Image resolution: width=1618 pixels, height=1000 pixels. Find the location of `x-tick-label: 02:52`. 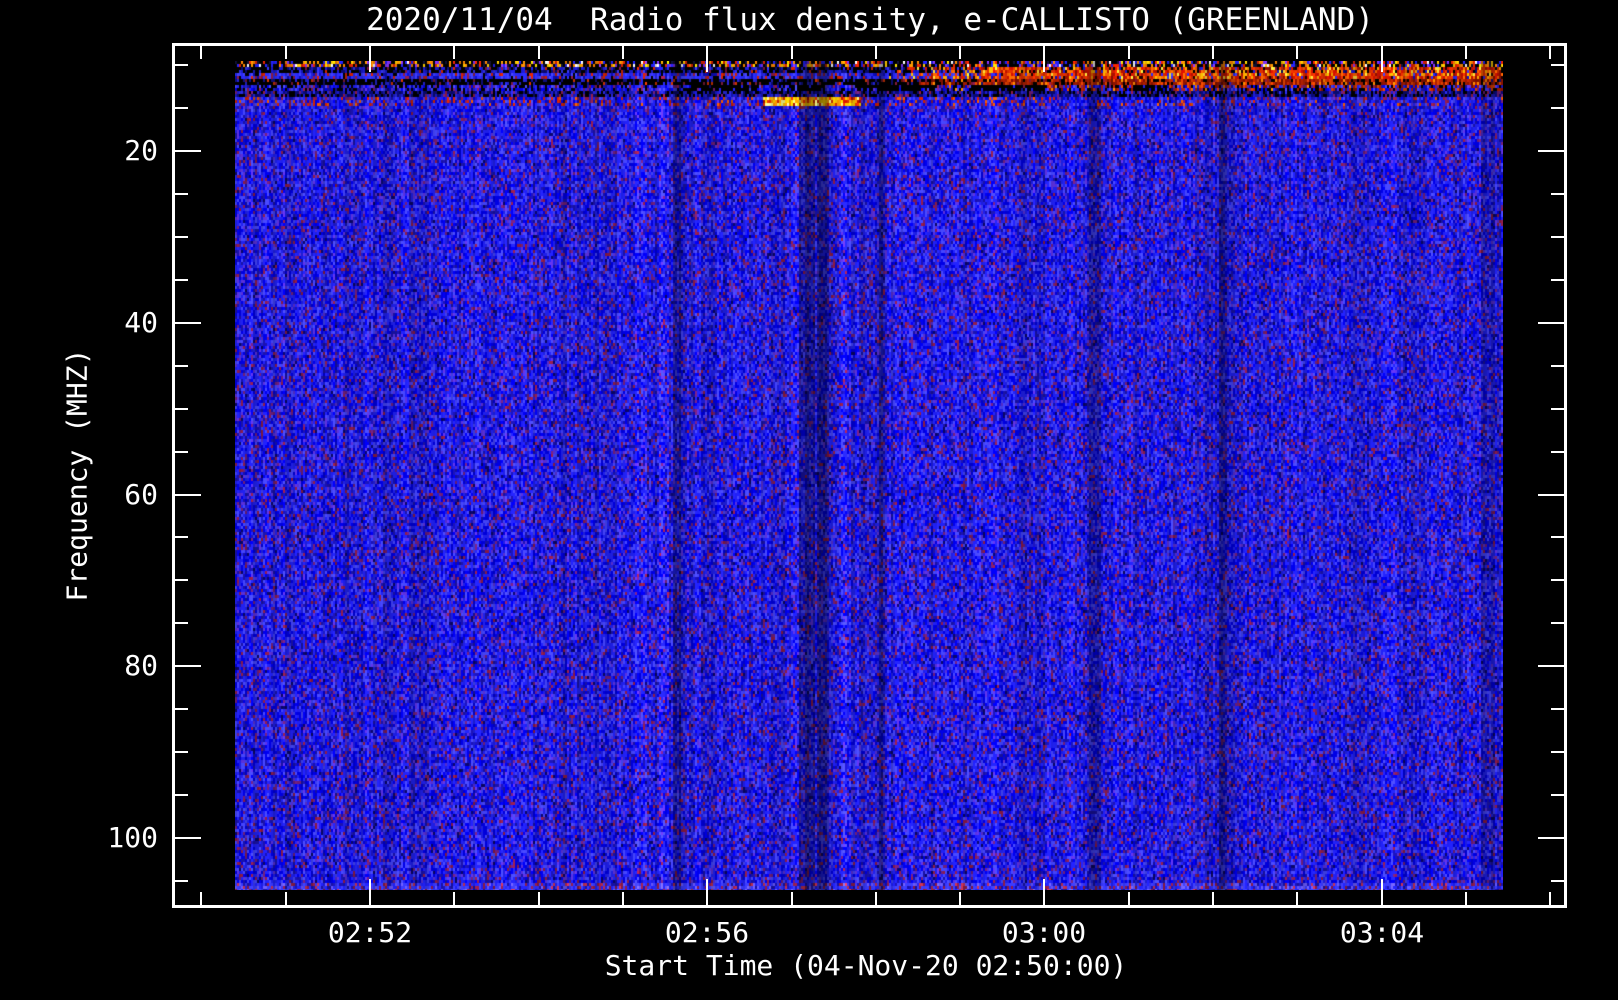

x-tick-label: 02:52 is located at coordinates (370, 932).